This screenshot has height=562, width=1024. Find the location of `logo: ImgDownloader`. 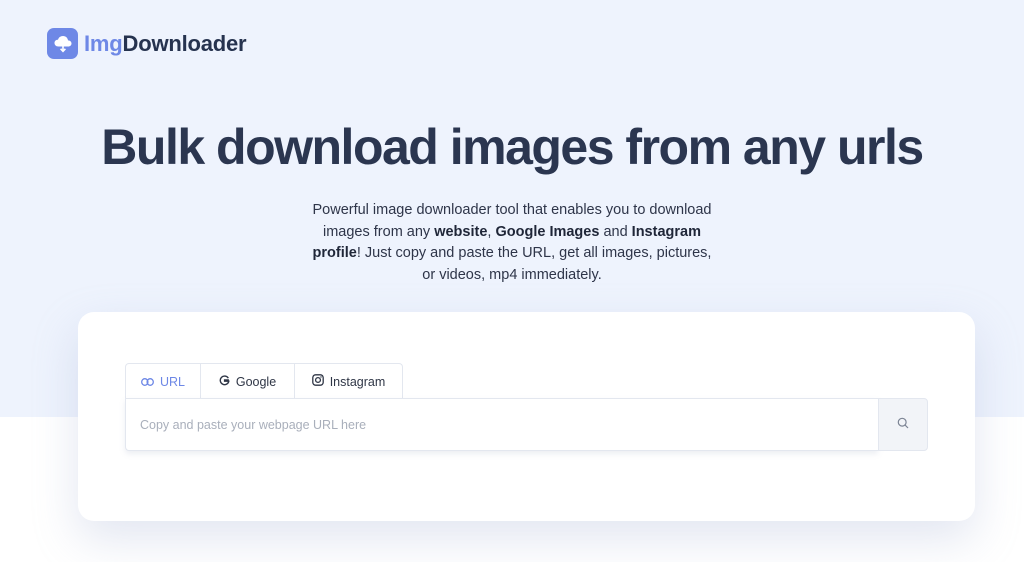

logo: ImgDownloader is located at coordinates (147, 43).